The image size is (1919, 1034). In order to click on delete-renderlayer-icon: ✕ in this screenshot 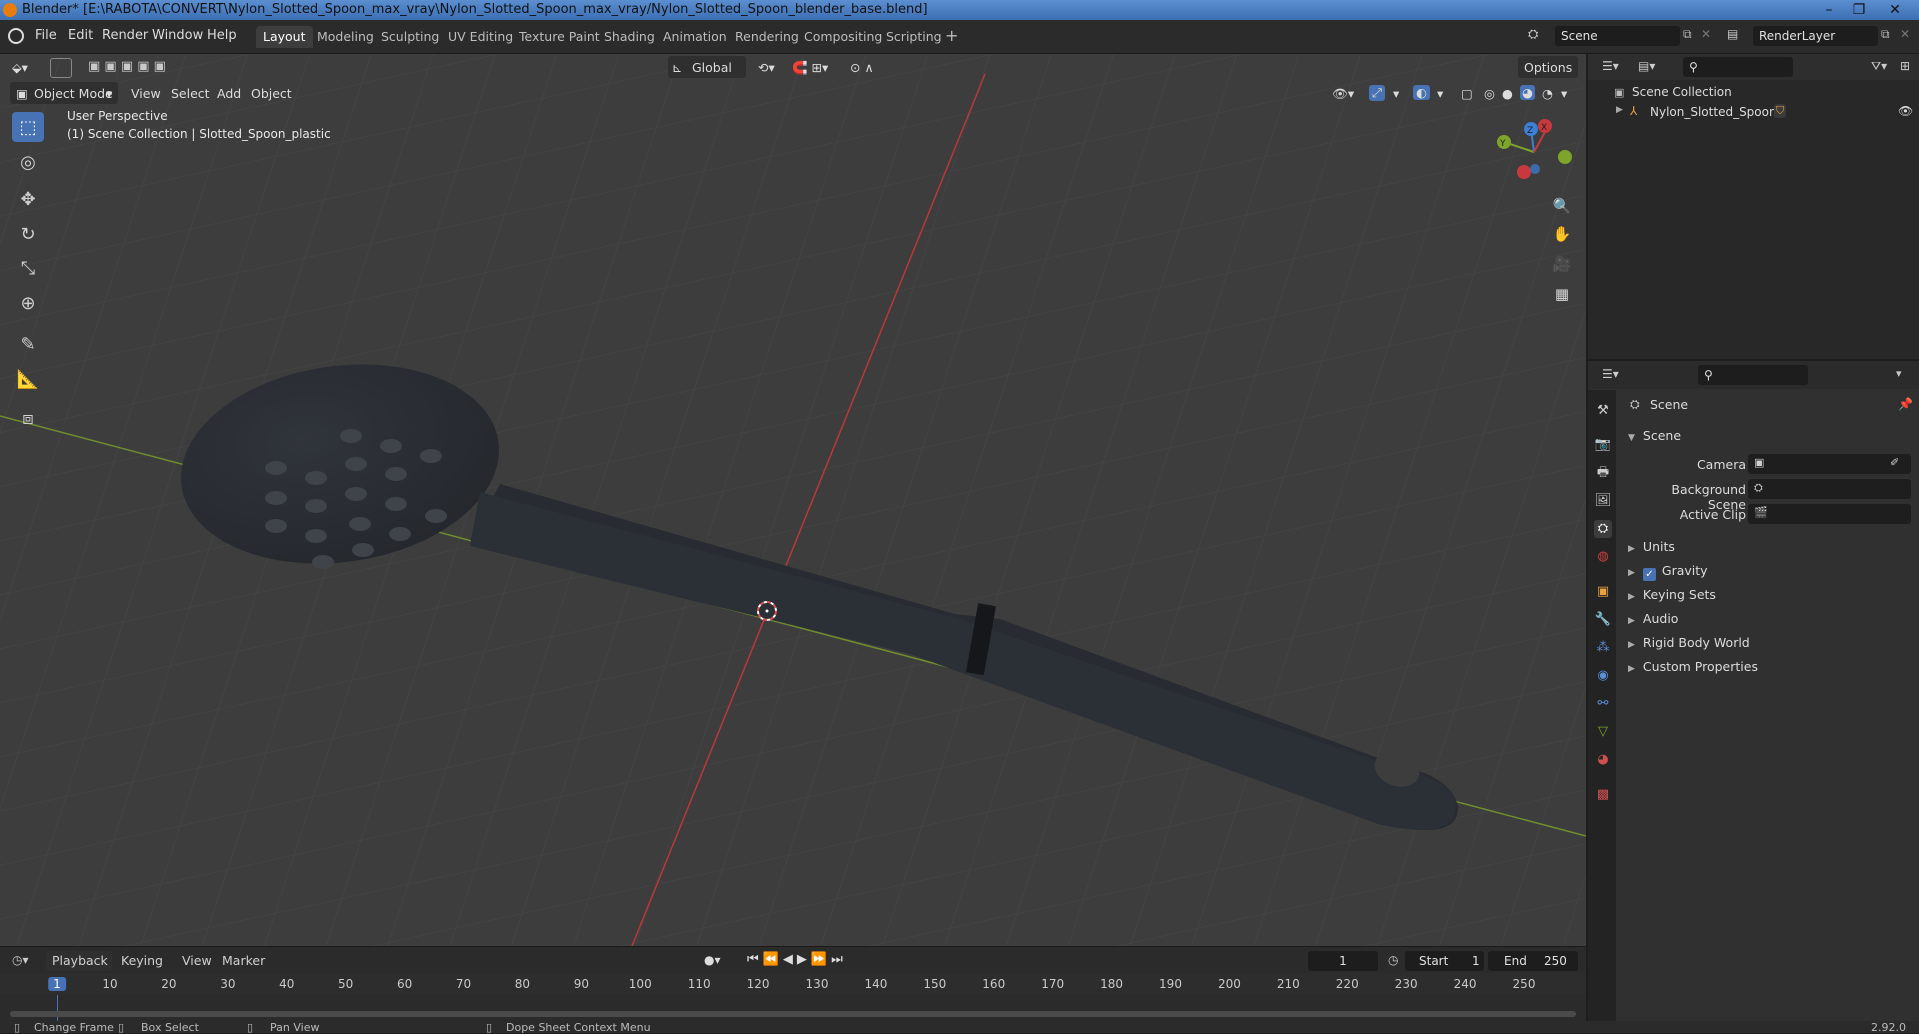, I will do `click(1905, 34)`.